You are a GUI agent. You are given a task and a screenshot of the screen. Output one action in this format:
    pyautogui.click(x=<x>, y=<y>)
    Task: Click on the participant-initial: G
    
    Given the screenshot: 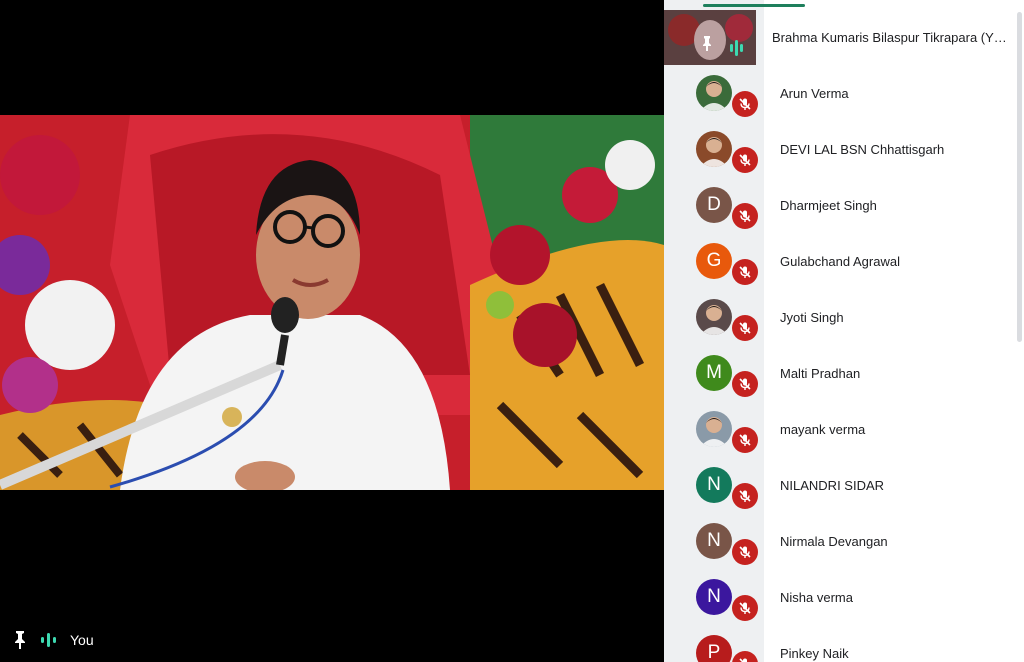 What is the action you would take?
    pyautogui.click(x=714, y=260)
    